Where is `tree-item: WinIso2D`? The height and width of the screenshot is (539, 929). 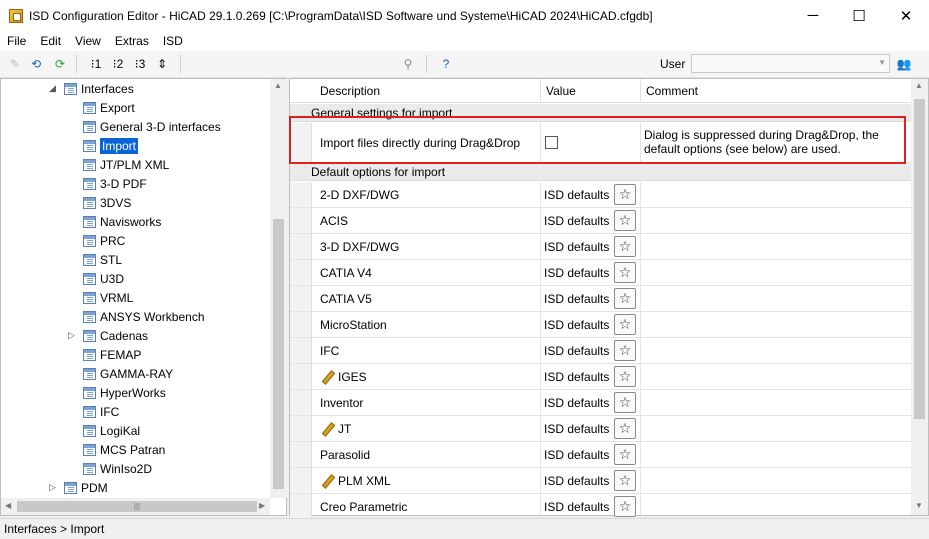
tree-item: WinIso2D is located at coordinates (117, 468).